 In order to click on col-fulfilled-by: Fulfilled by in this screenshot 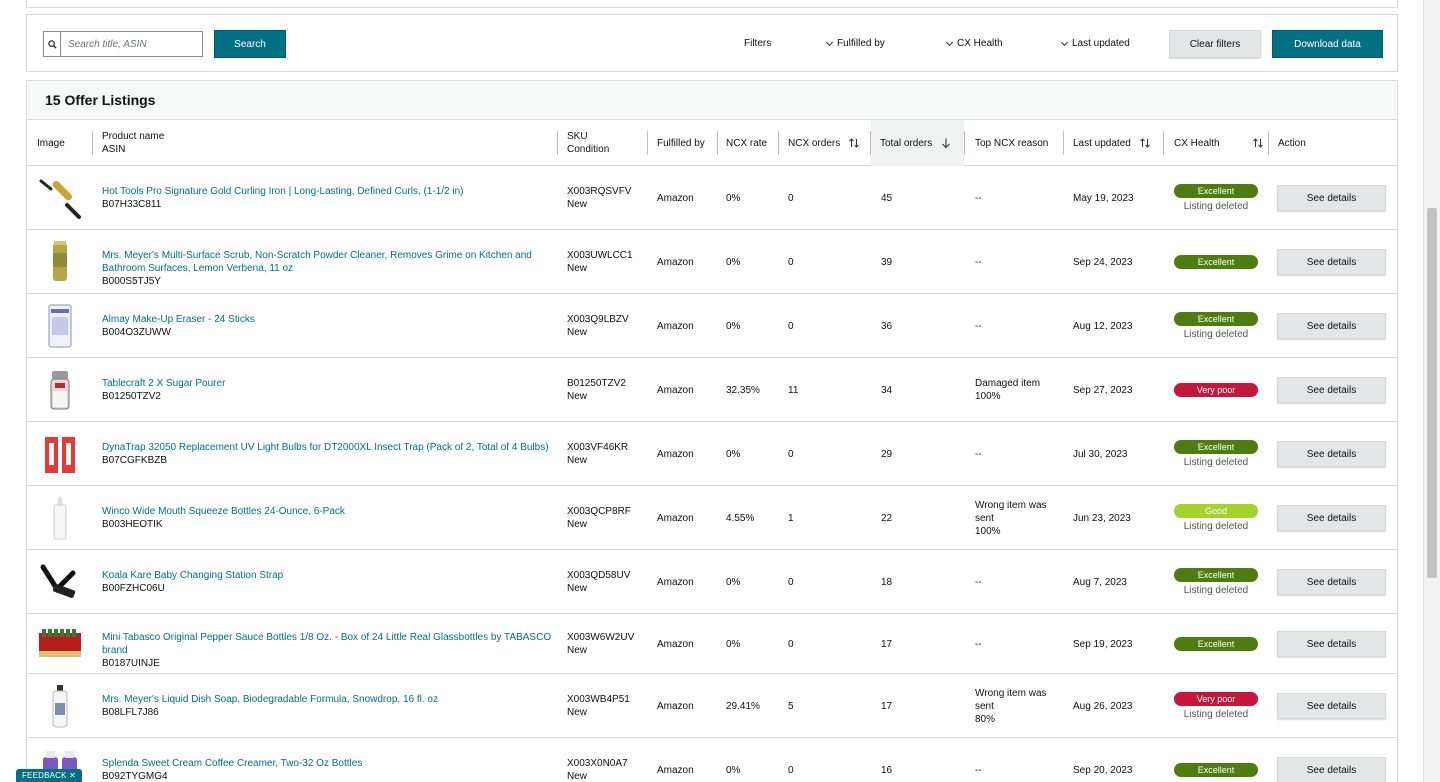, I will do `click(681, 143)`.